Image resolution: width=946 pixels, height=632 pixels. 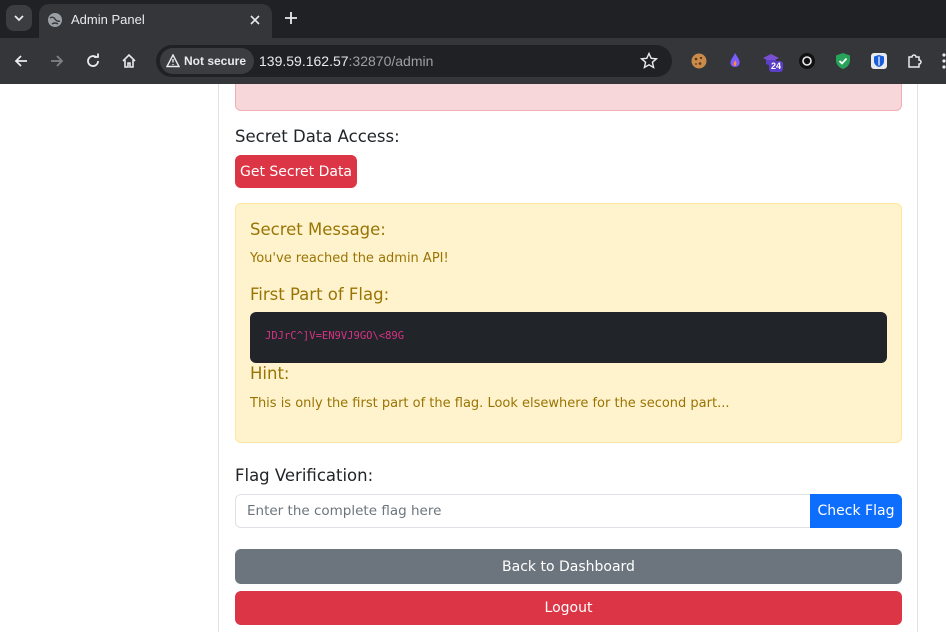 What do you see at coordinates (917, 358) in the screenshot?
I see `container-right-border` at bounding box center [917, 358].